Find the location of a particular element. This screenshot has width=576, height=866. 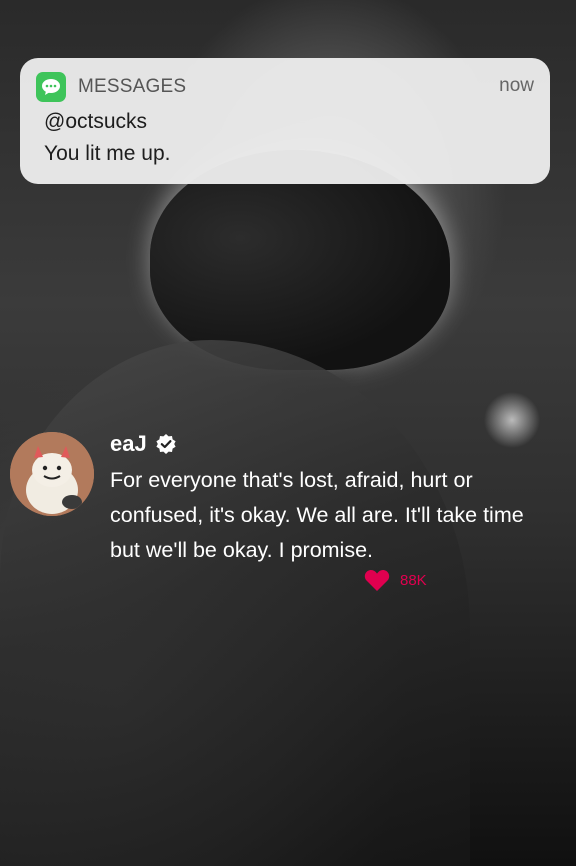

like-button: 88K is located at coordinates (395, 580).